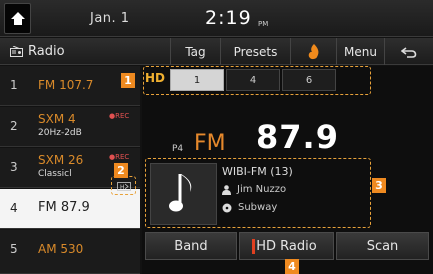 This screenshot has height=274, width=433. I want to click on preset-tag: P4, so click(178, 149).